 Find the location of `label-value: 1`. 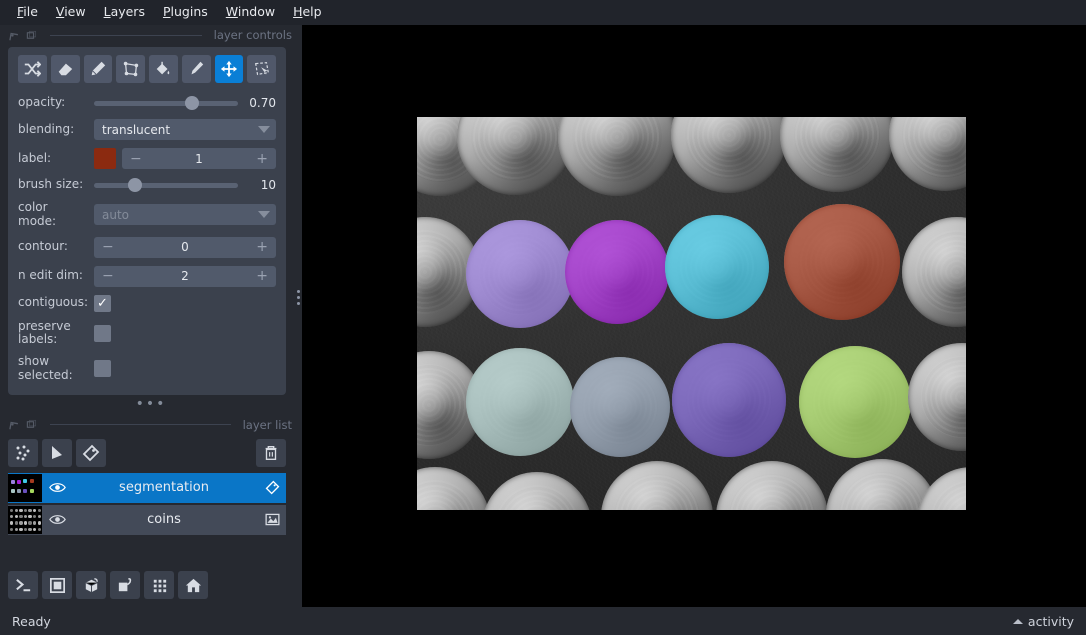

label-value: 1 is located at coordinates (199, 158).